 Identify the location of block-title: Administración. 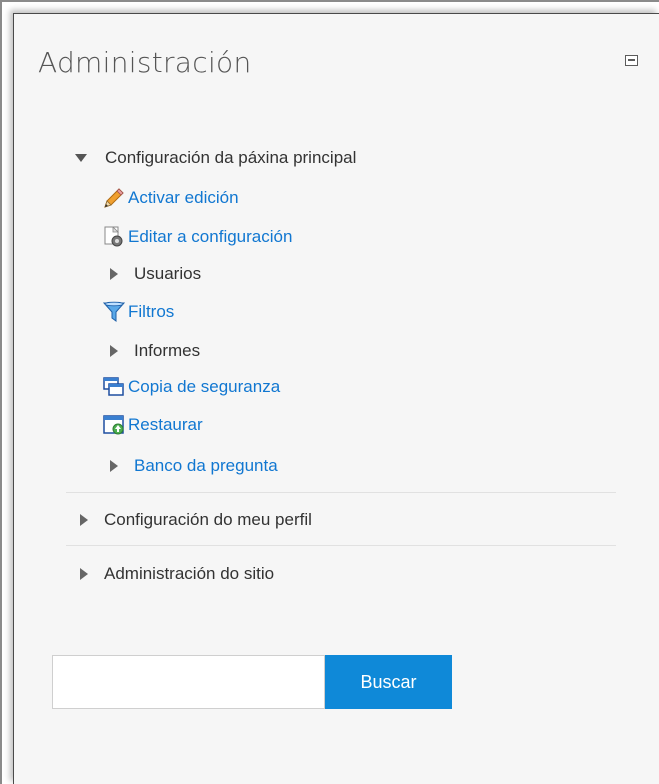
(145, 62).